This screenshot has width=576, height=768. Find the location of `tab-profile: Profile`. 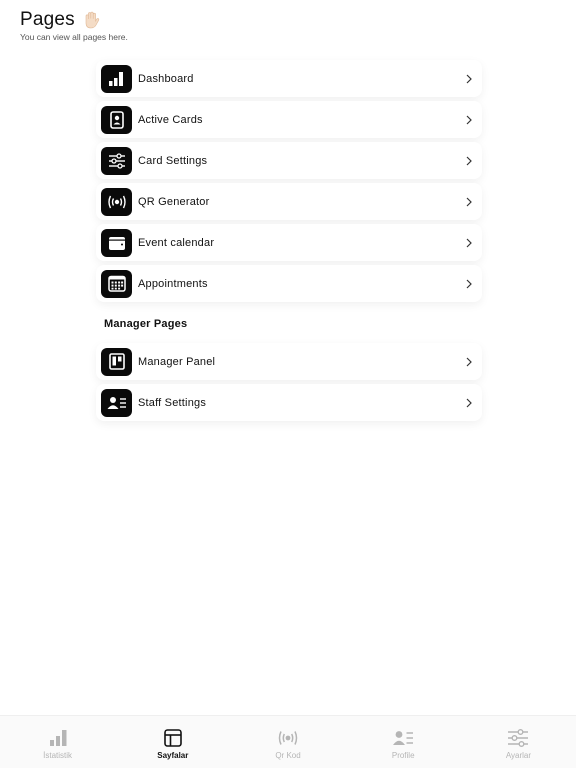

tab-profile: Profile is located at coordinates (403, 742).